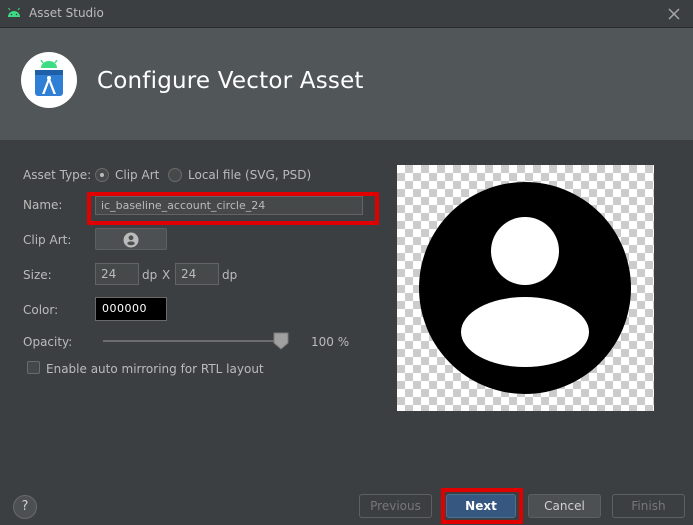  Describe the element at coordinates (37, 275) in the screenshot. I see `size-label: Size:` at that location.